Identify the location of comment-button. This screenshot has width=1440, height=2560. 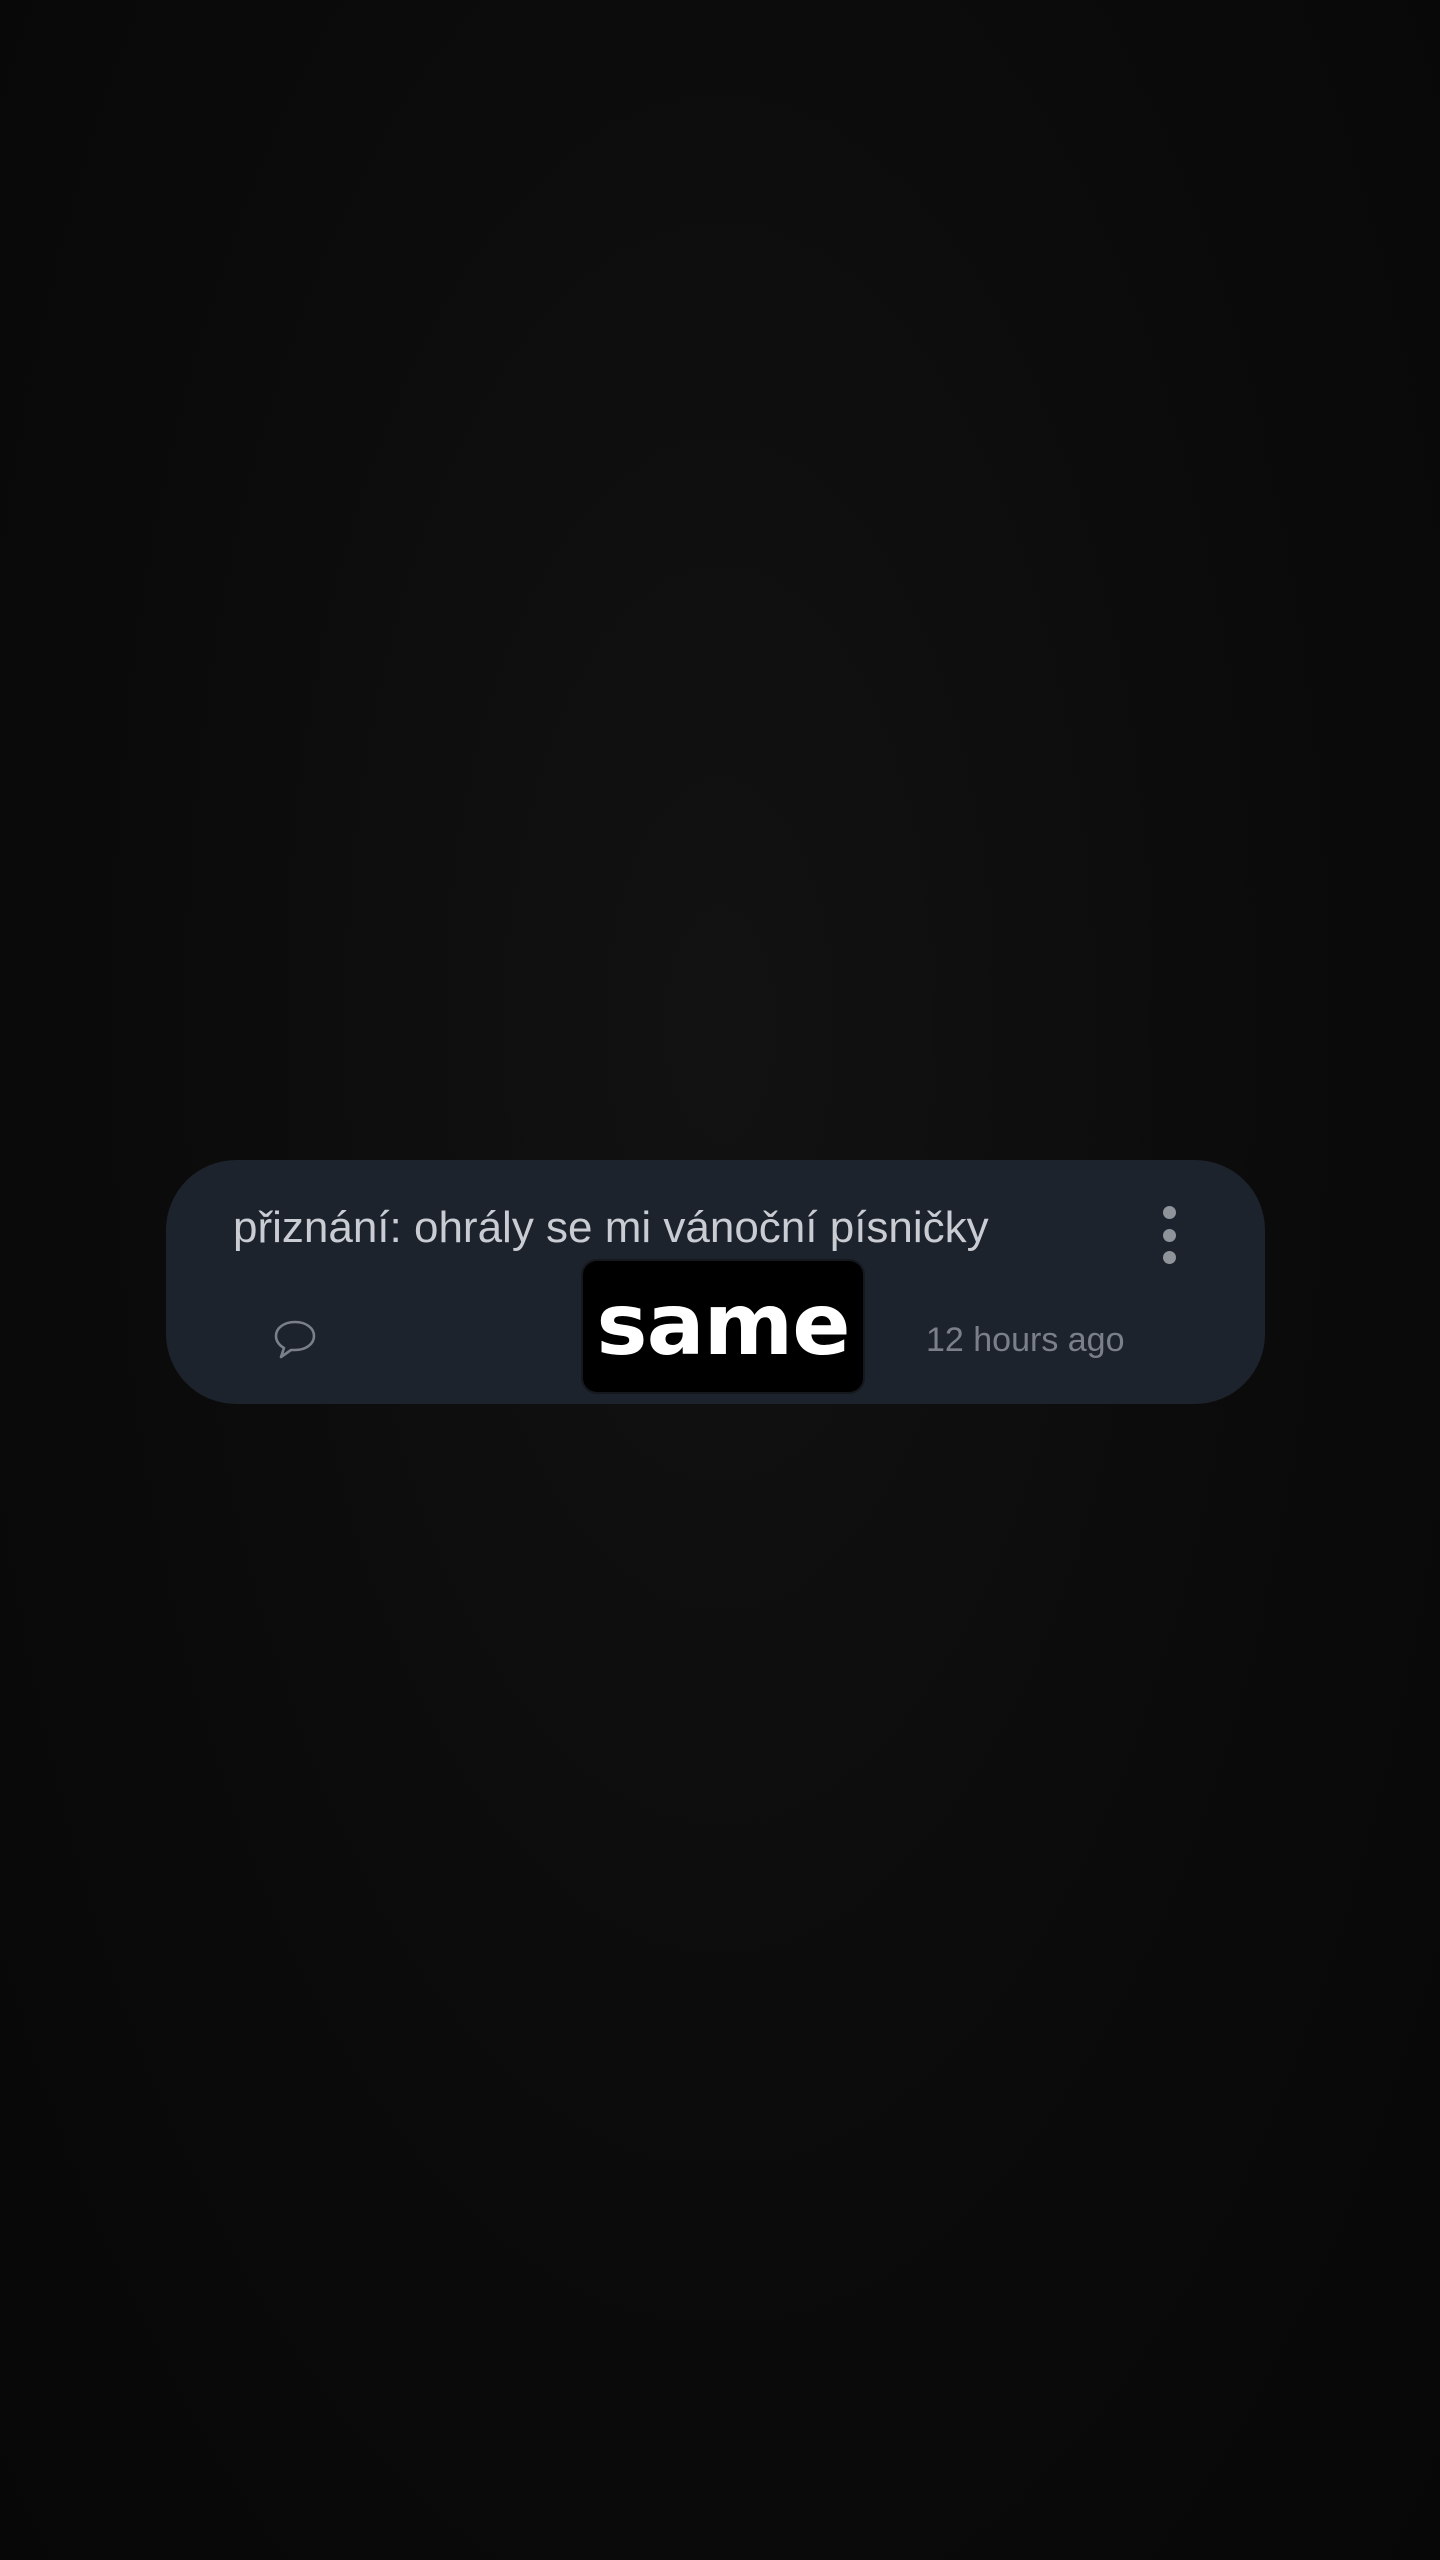
(295, 1340).